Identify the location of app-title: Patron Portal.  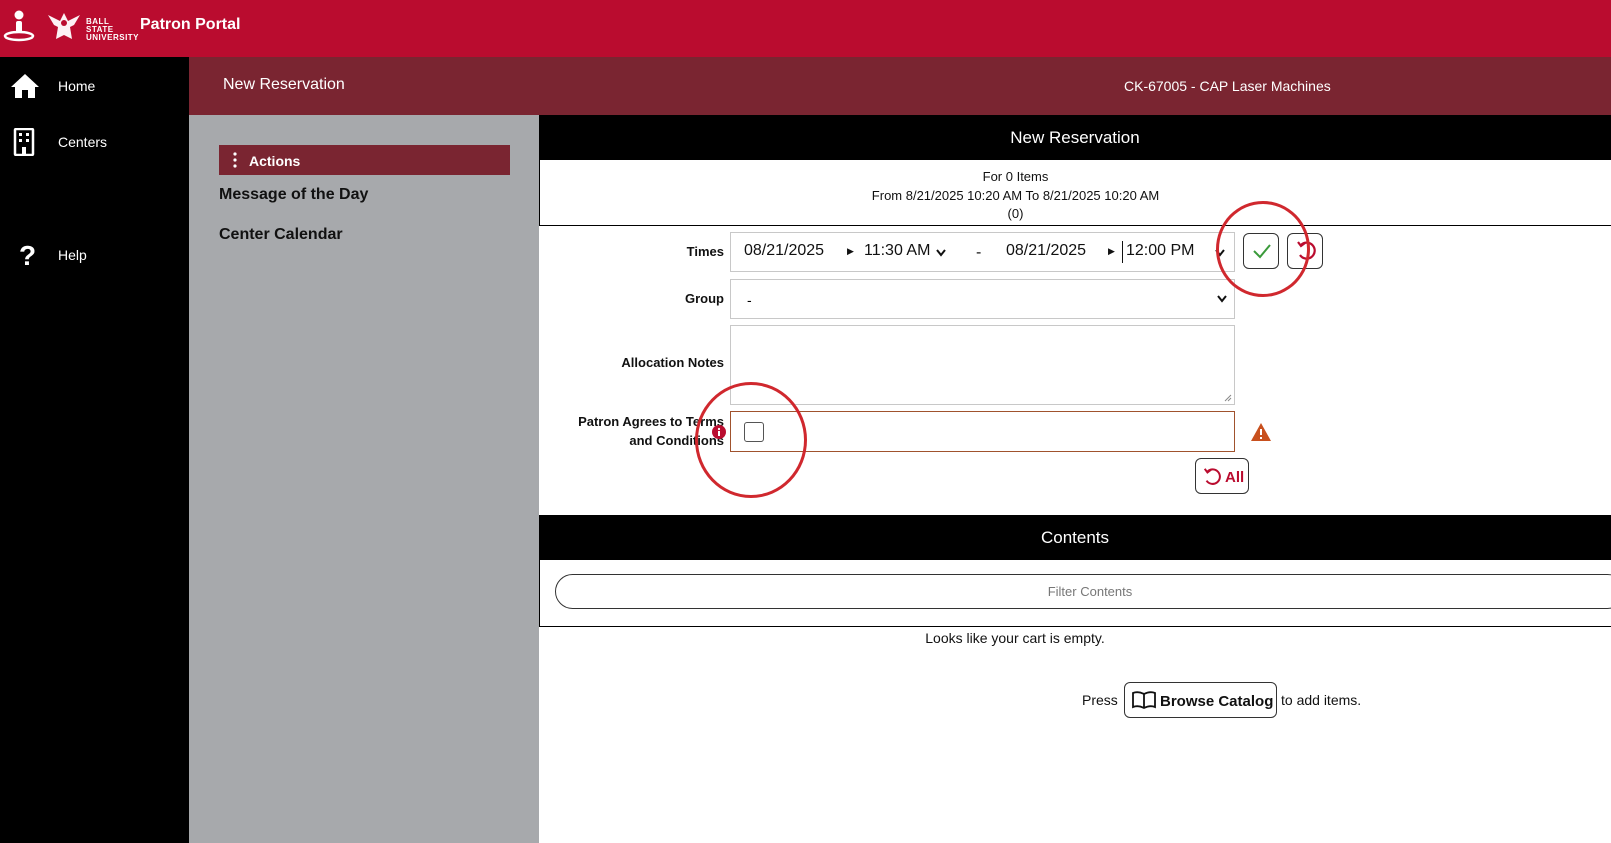
(190, 24).